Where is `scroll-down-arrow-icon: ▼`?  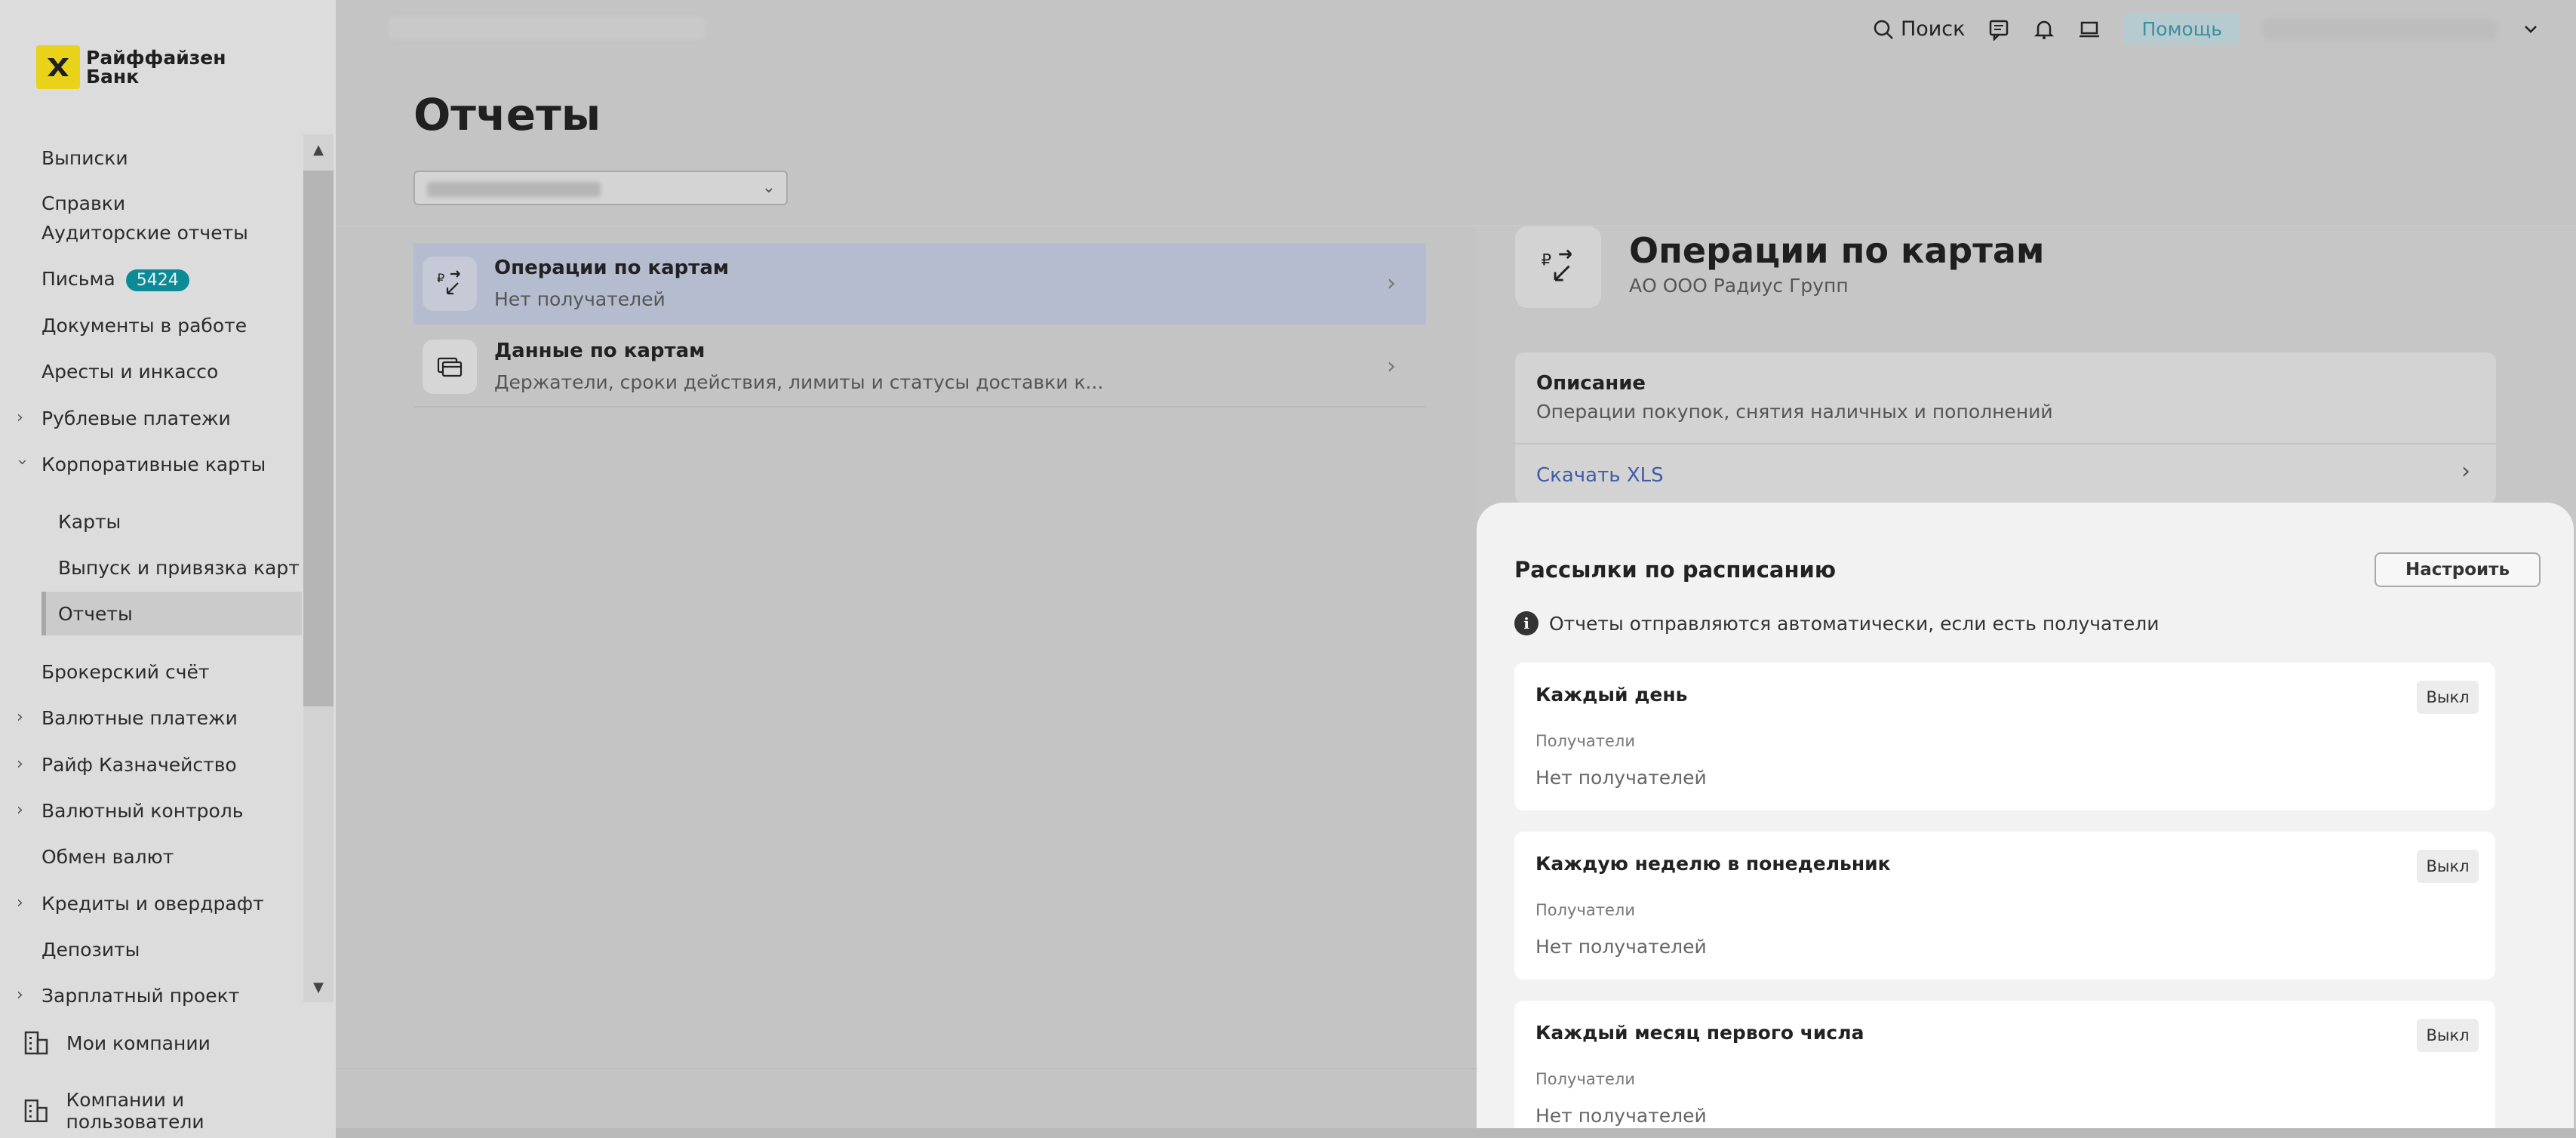
scroll-down-arrow-icon: ▼ is located at coordinates (318, 987).